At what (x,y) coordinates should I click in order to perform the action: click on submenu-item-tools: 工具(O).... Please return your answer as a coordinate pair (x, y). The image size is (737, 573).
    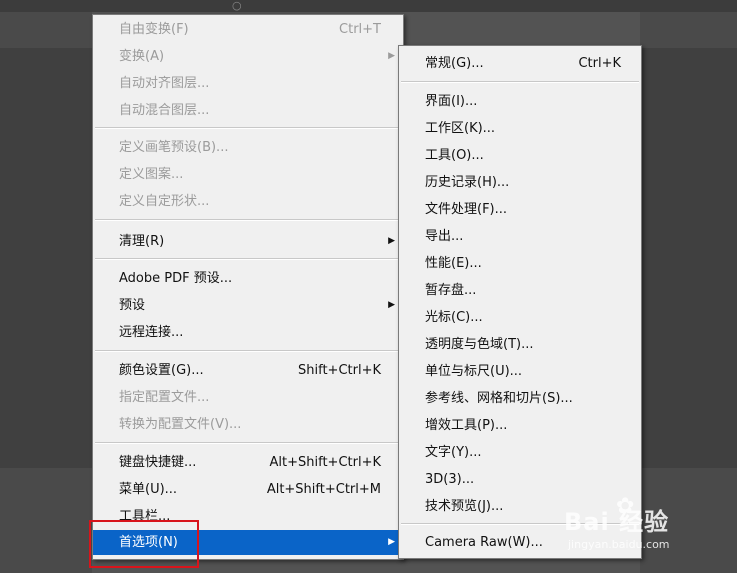
    Looking at the image, I should click on (520, 155).